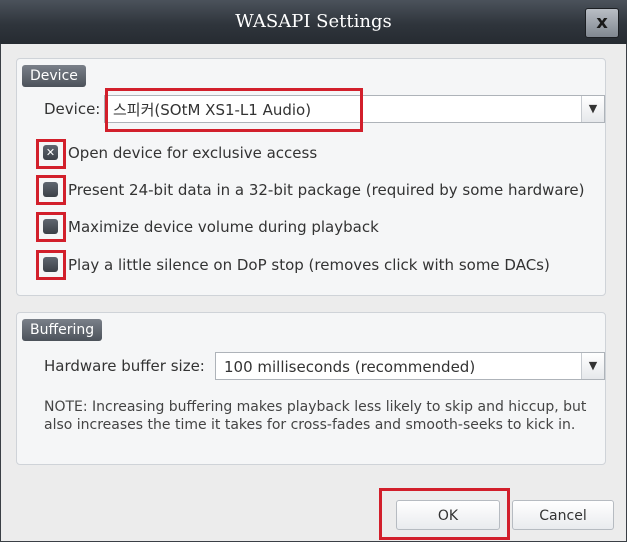 The height and width of the screenshot is (542, 627). What do you see at coordinates (124, 366) in the screenshot?
I see `buffer-size-label: Hardware buffer size:` at bounding box center [124, 366].